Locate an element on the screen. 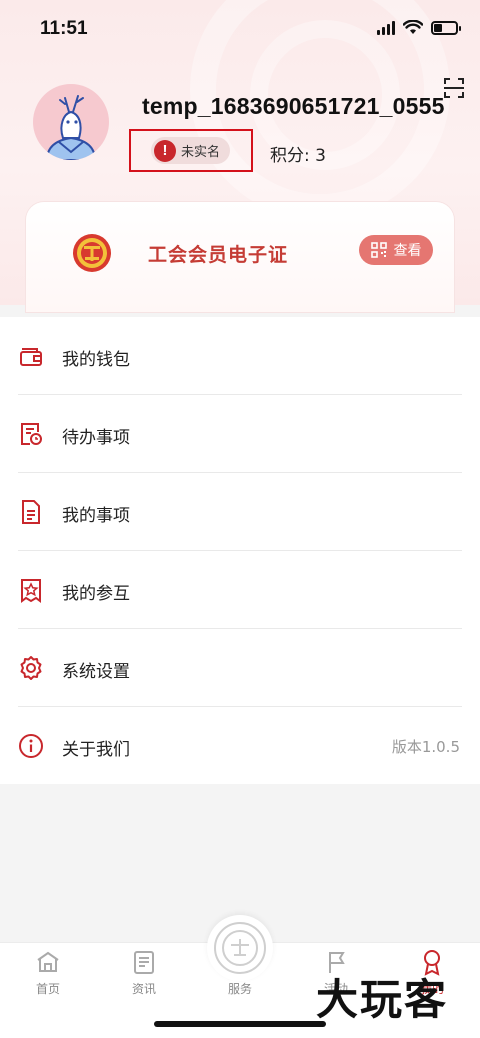  home-indicator is located at coordinates (240, 1024).